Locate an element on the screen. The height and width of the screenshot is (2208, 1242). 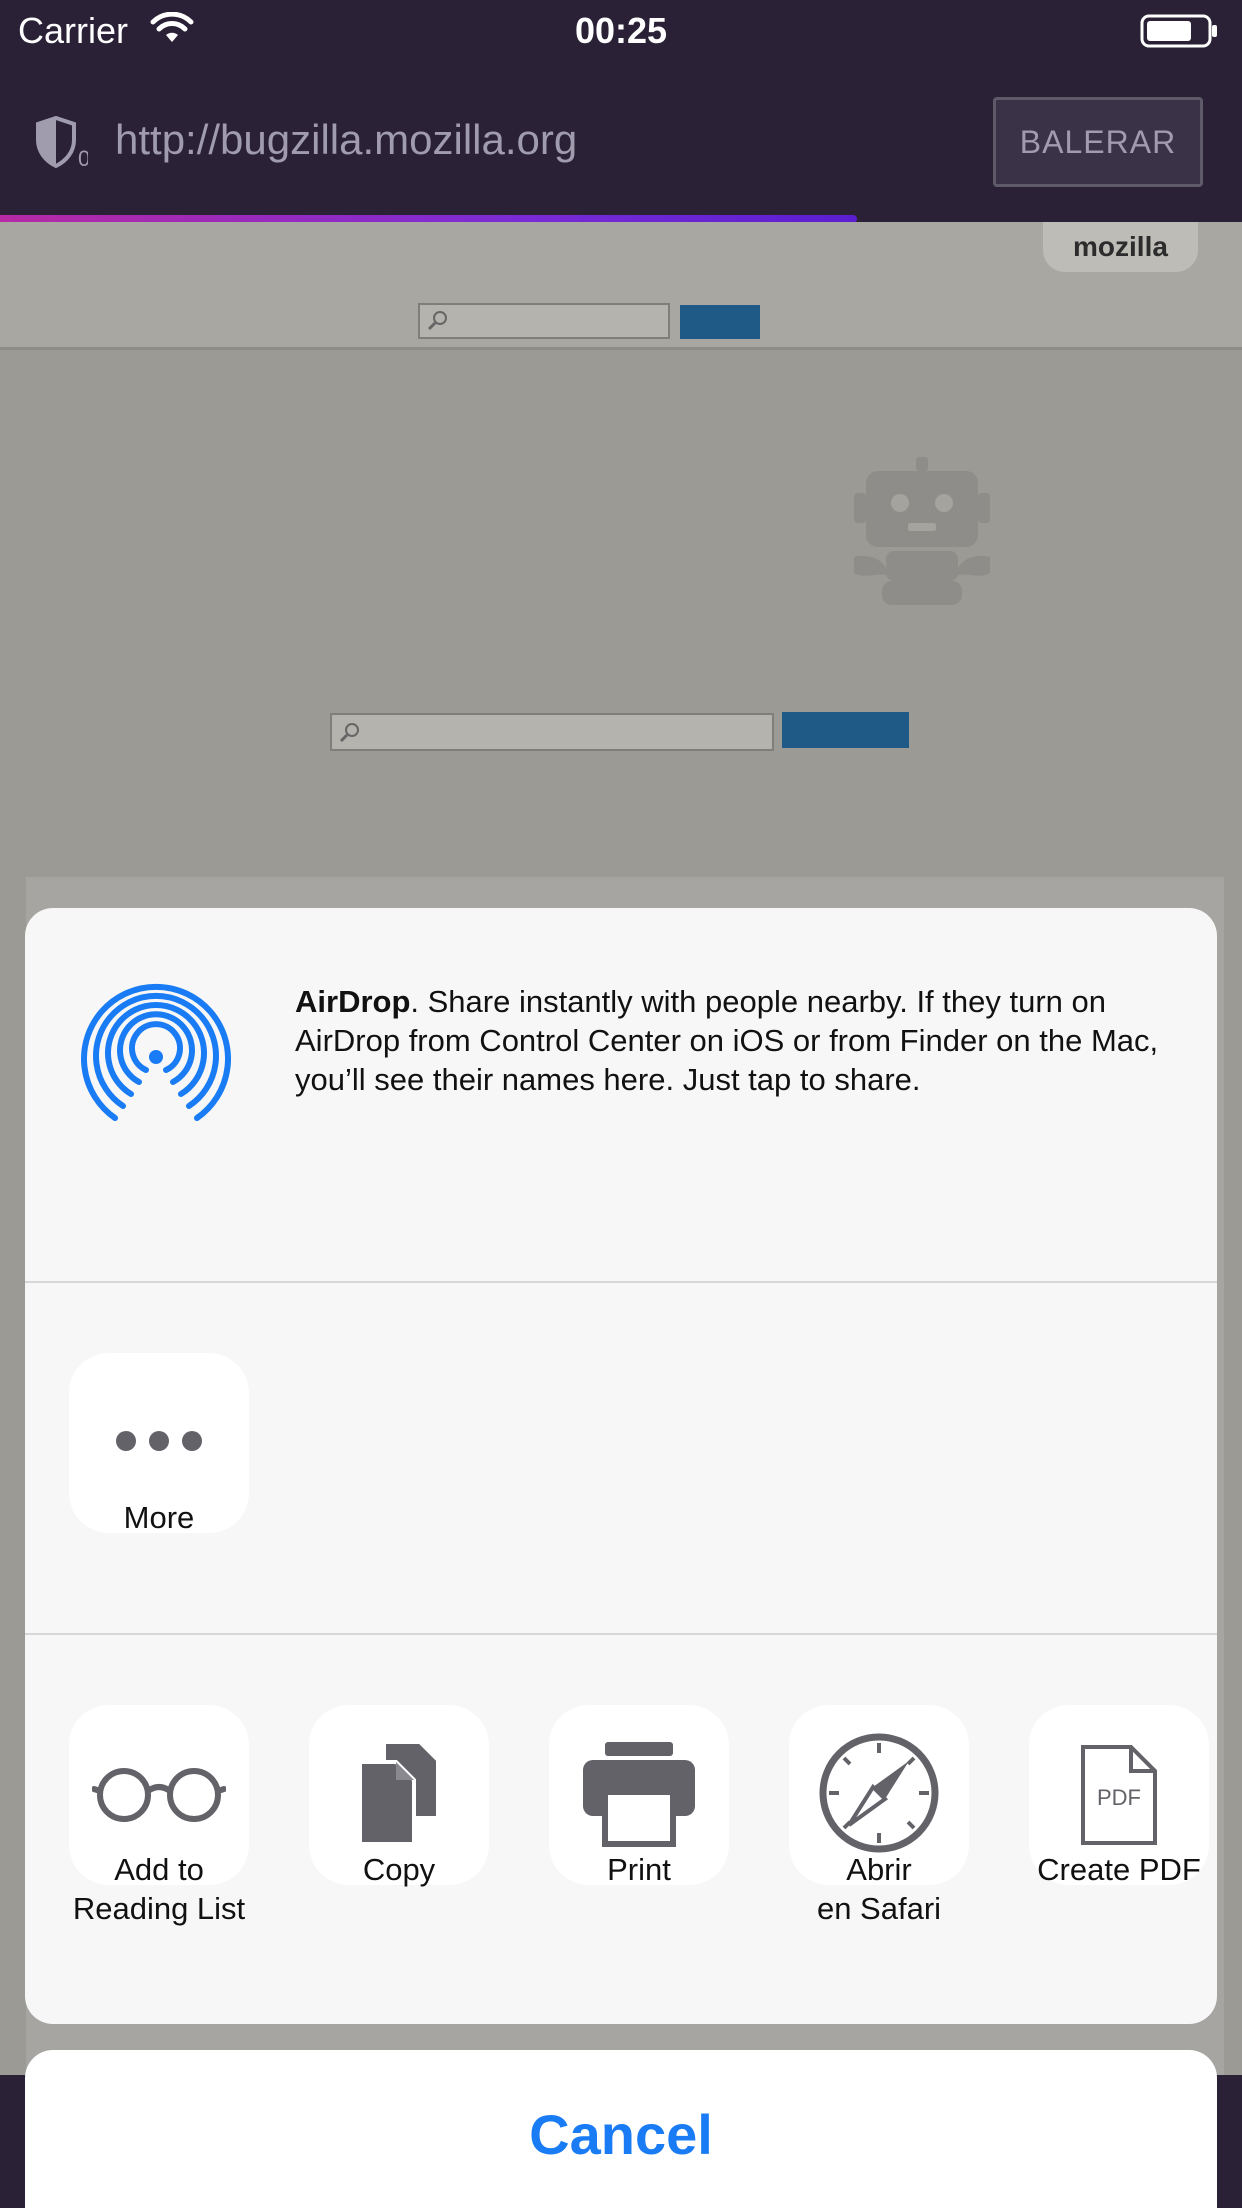
header-search-button is located at coordinates (720, 322).